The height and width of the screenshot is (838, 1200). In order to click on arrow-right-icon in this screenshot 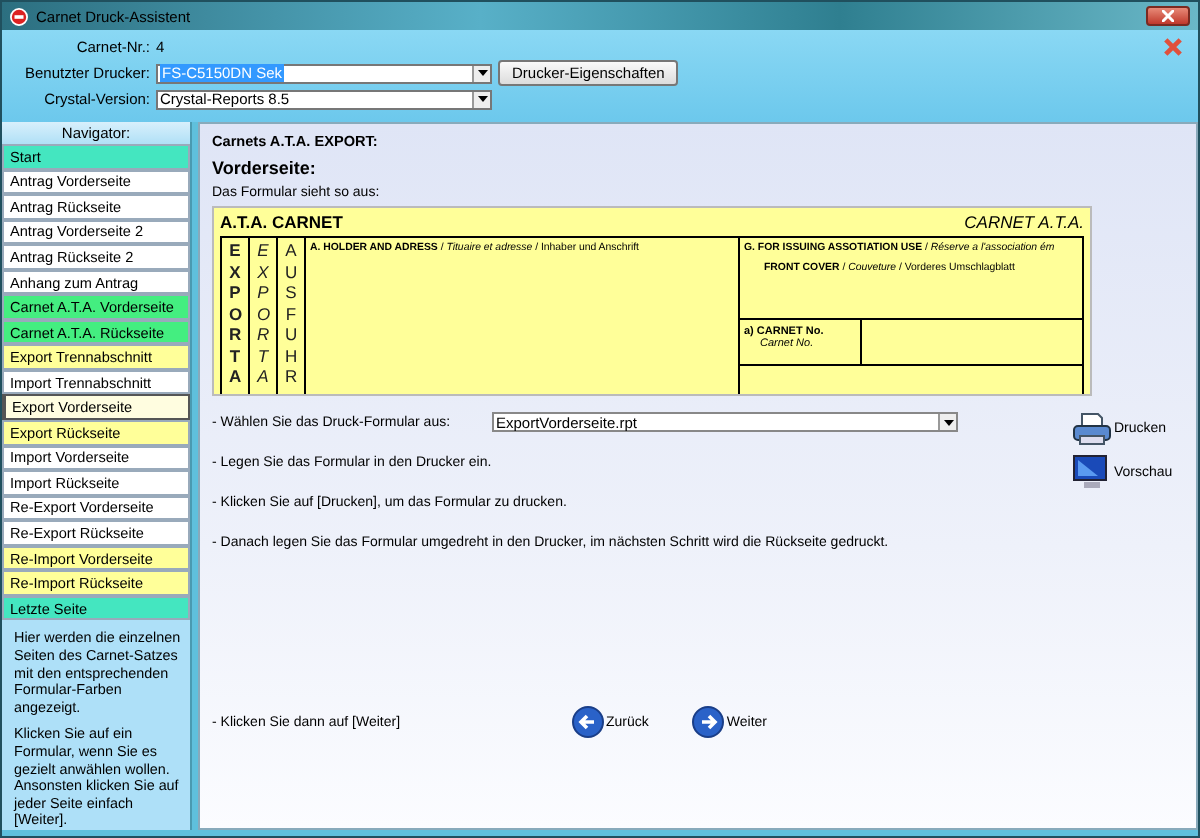, I will do `click(708, 722)`.